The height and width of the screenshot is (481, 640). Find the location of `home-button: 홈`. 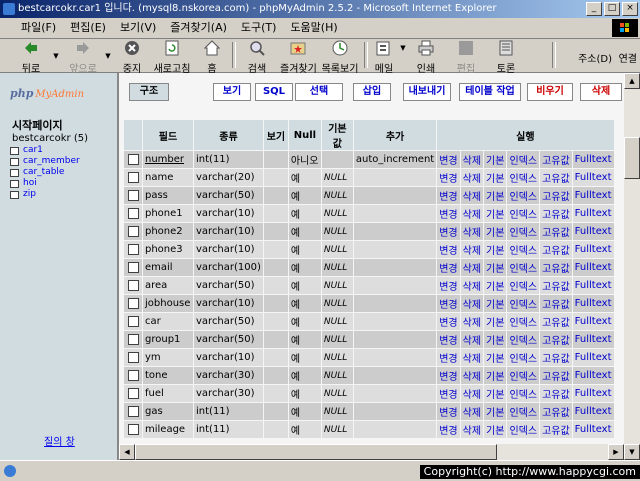

home-button: 홈 is located at coordinates (212, 57).